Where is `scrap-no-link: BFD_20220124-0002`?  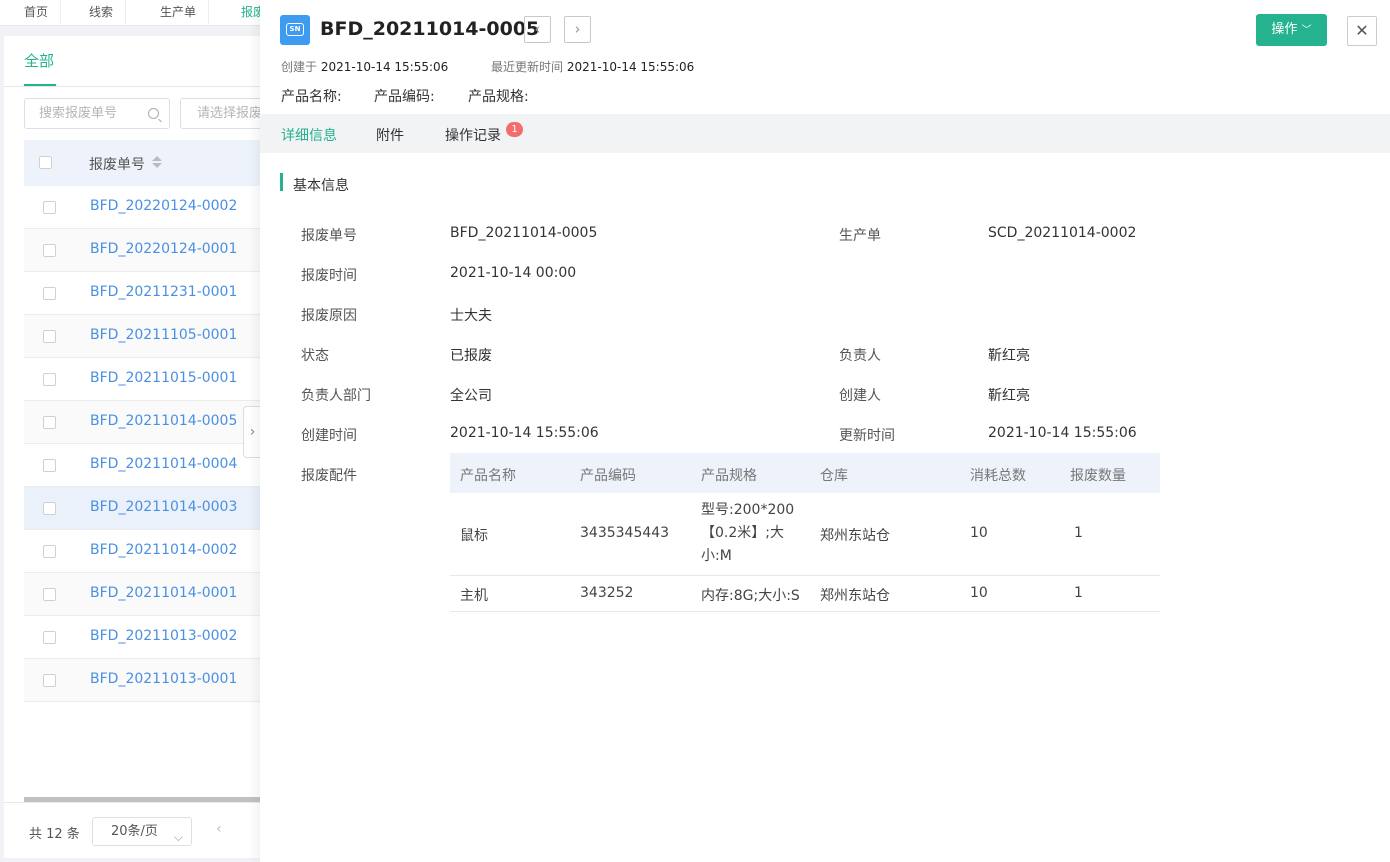
scrap-no-link: BFD_20220124-0002 is located at coordinates (163, 206).